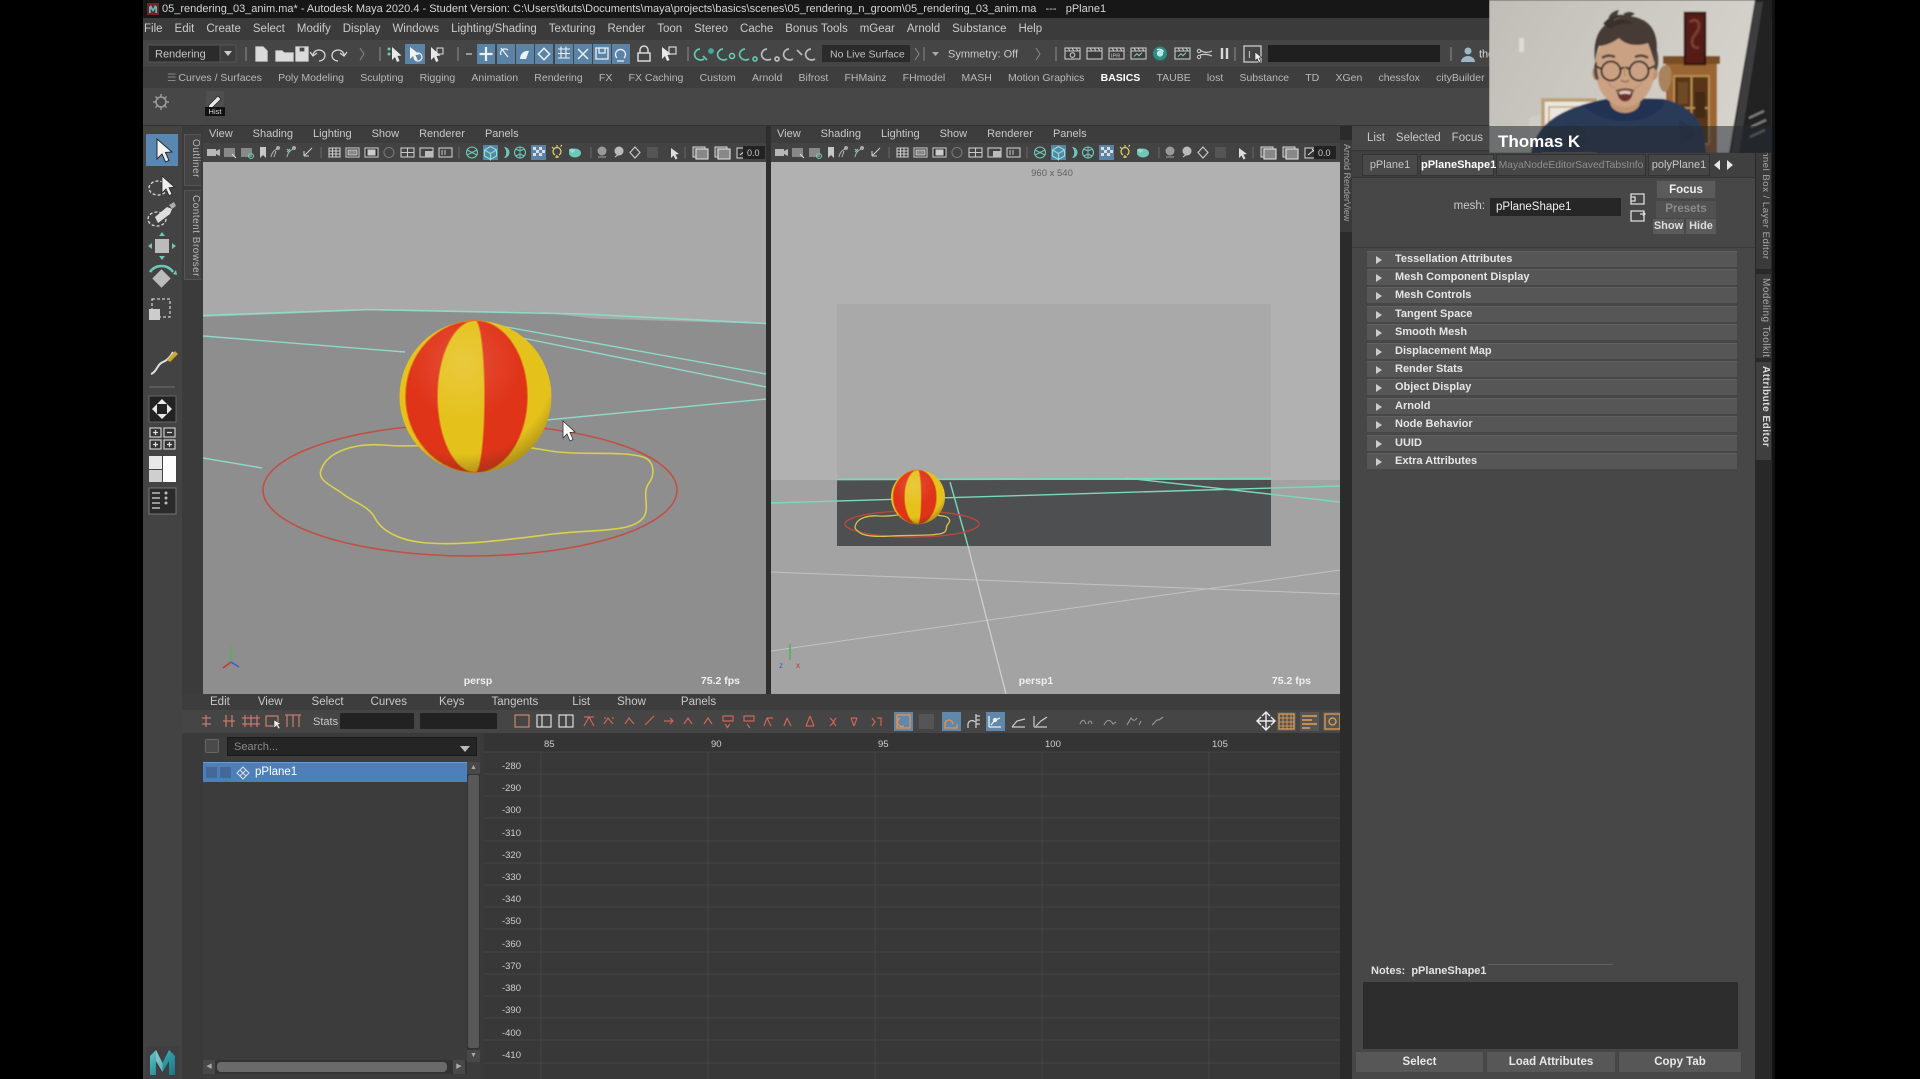  What do you see at coordinates (798, 665) in the screenshot?
I see `svg-text: x` at bounding box center [798, 665].